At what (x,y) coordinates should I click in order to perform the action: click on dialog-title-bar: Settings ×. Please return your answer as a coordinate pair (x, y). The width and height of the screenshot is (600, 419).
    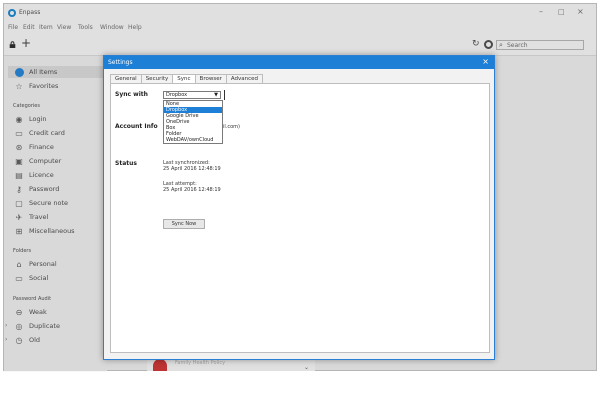
    Looking at the image, I should click on (299, 62).